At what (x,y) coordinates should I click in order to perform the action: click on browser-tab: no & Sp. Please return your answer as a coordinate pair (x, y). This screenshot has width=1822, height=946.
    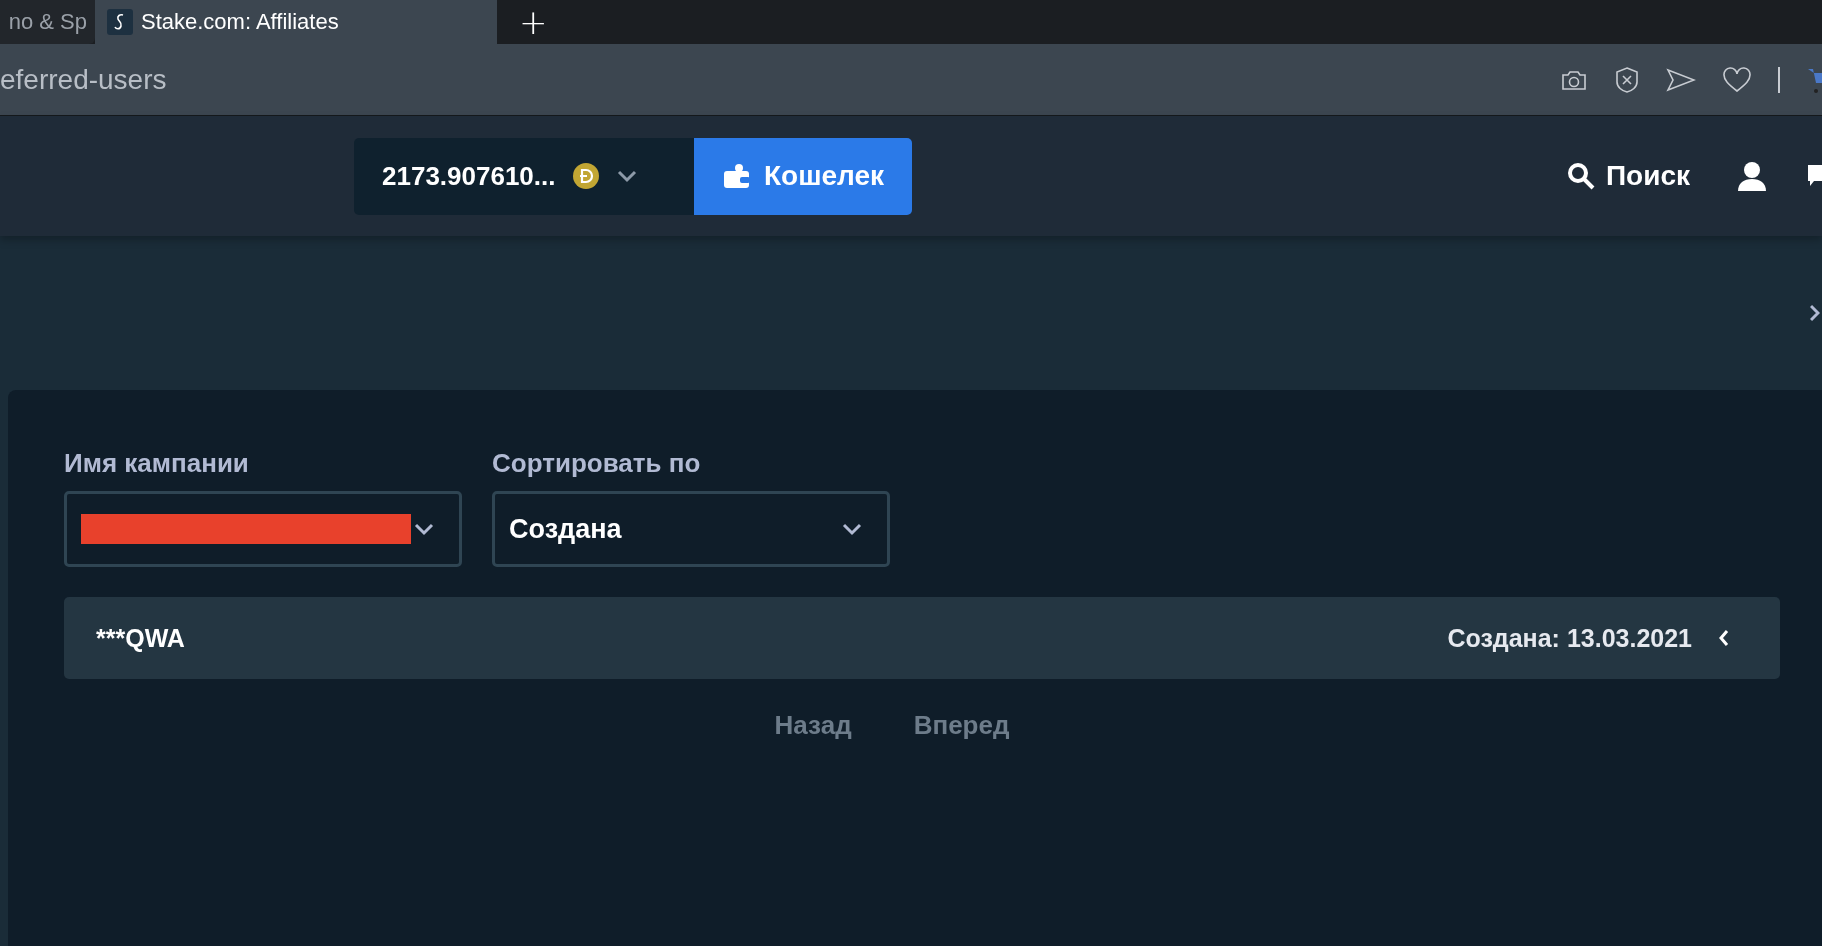
    Looking at the image, I should click on (47, 22).